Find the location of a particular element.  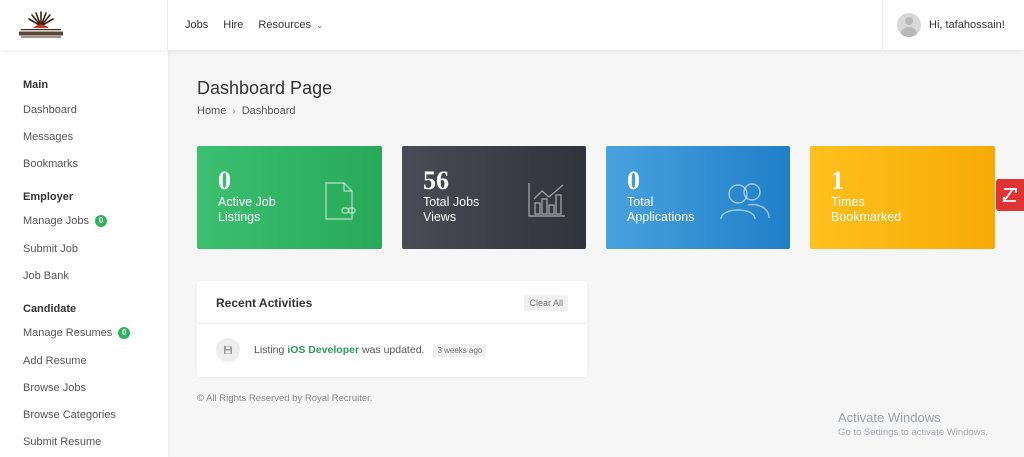

bar-chart-icon is located at coordinates (546, 200).